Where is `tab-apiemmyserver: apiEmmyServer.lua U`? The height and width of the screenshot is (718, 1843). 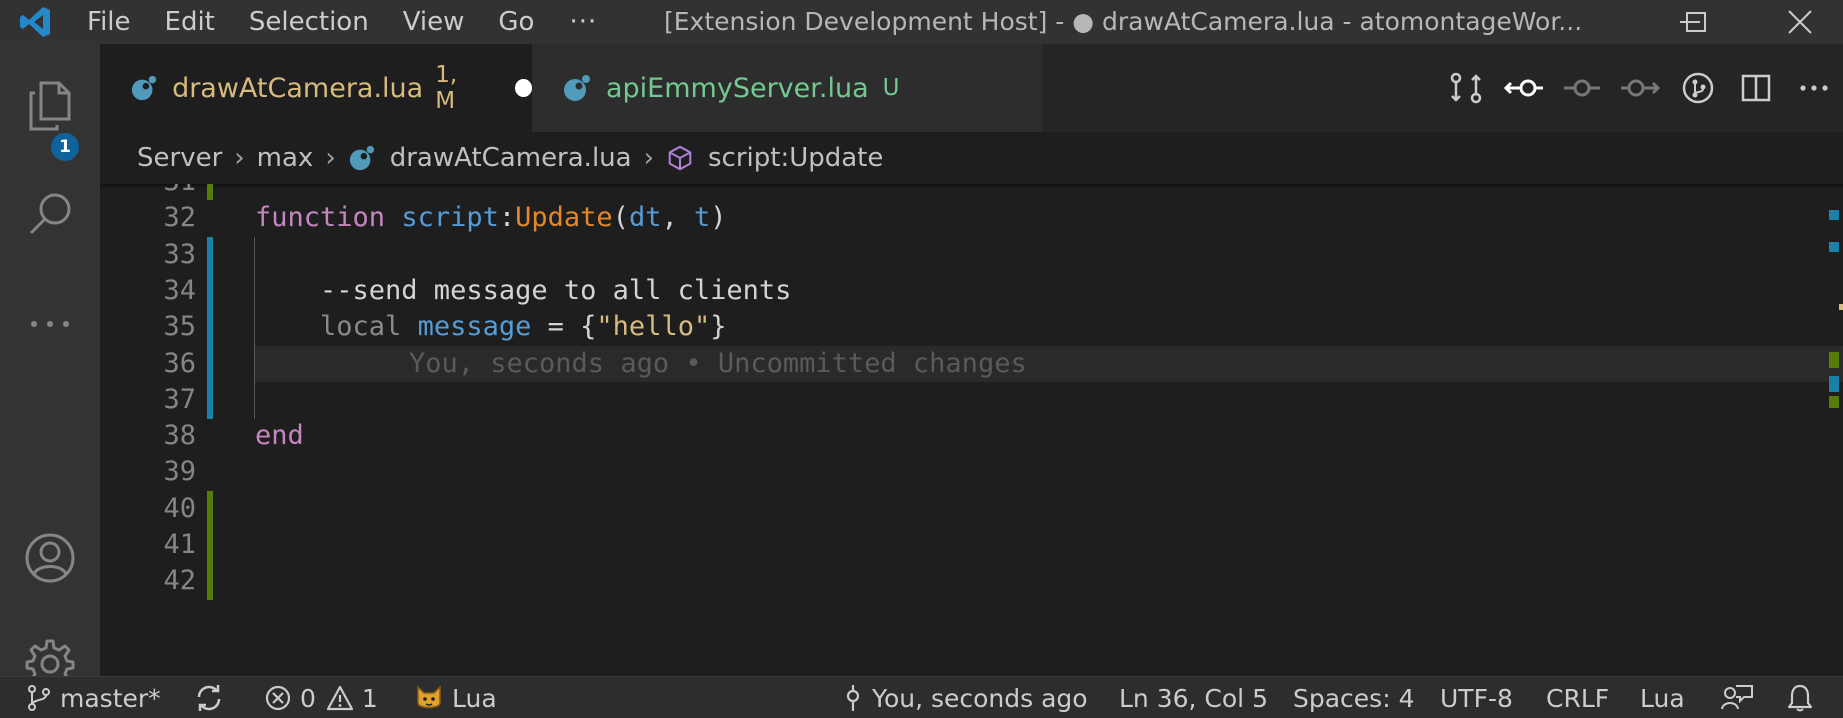 tab-apiemmyserver: apiEmmyServer.lua U is located at coordinates (787, 88).